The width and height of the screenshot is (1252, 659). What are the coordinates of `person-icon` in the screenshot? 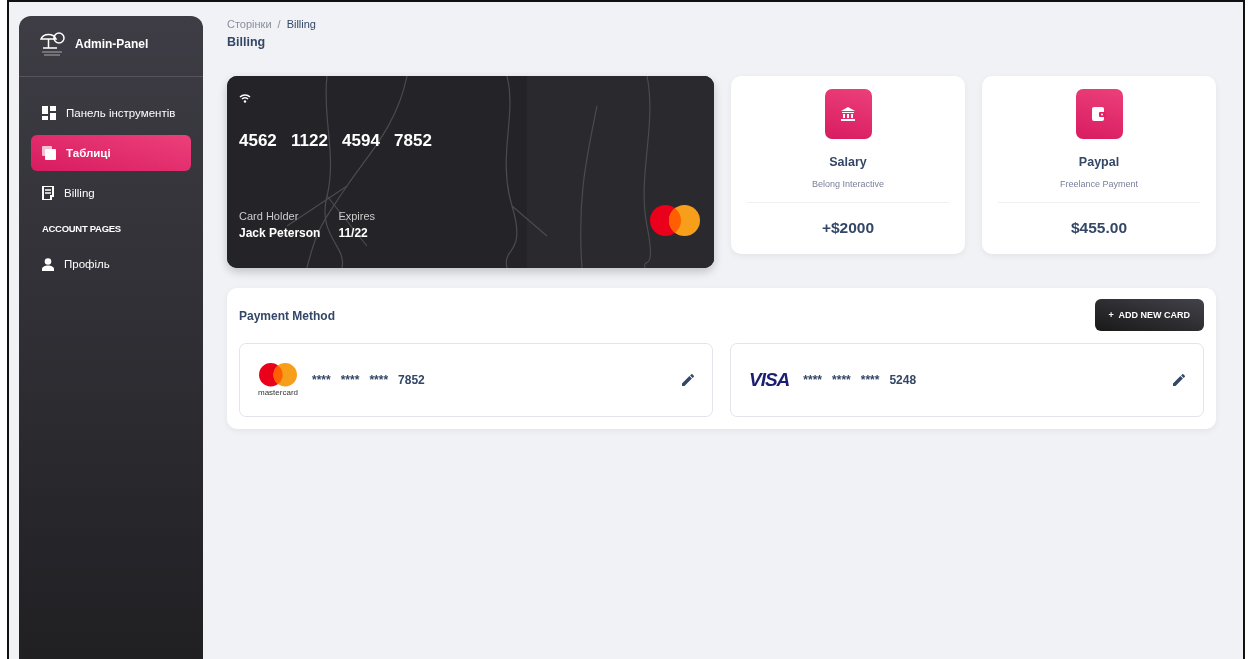 It's located at (48, 264).